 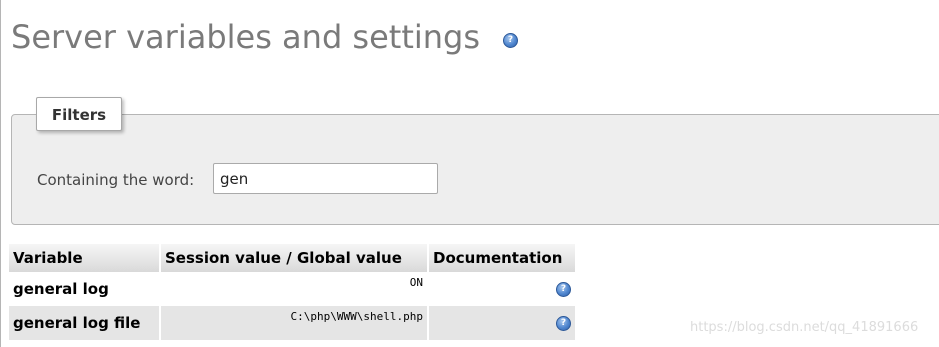 I want to click on column-header-variable: Variable, so click(x=85, y=258).